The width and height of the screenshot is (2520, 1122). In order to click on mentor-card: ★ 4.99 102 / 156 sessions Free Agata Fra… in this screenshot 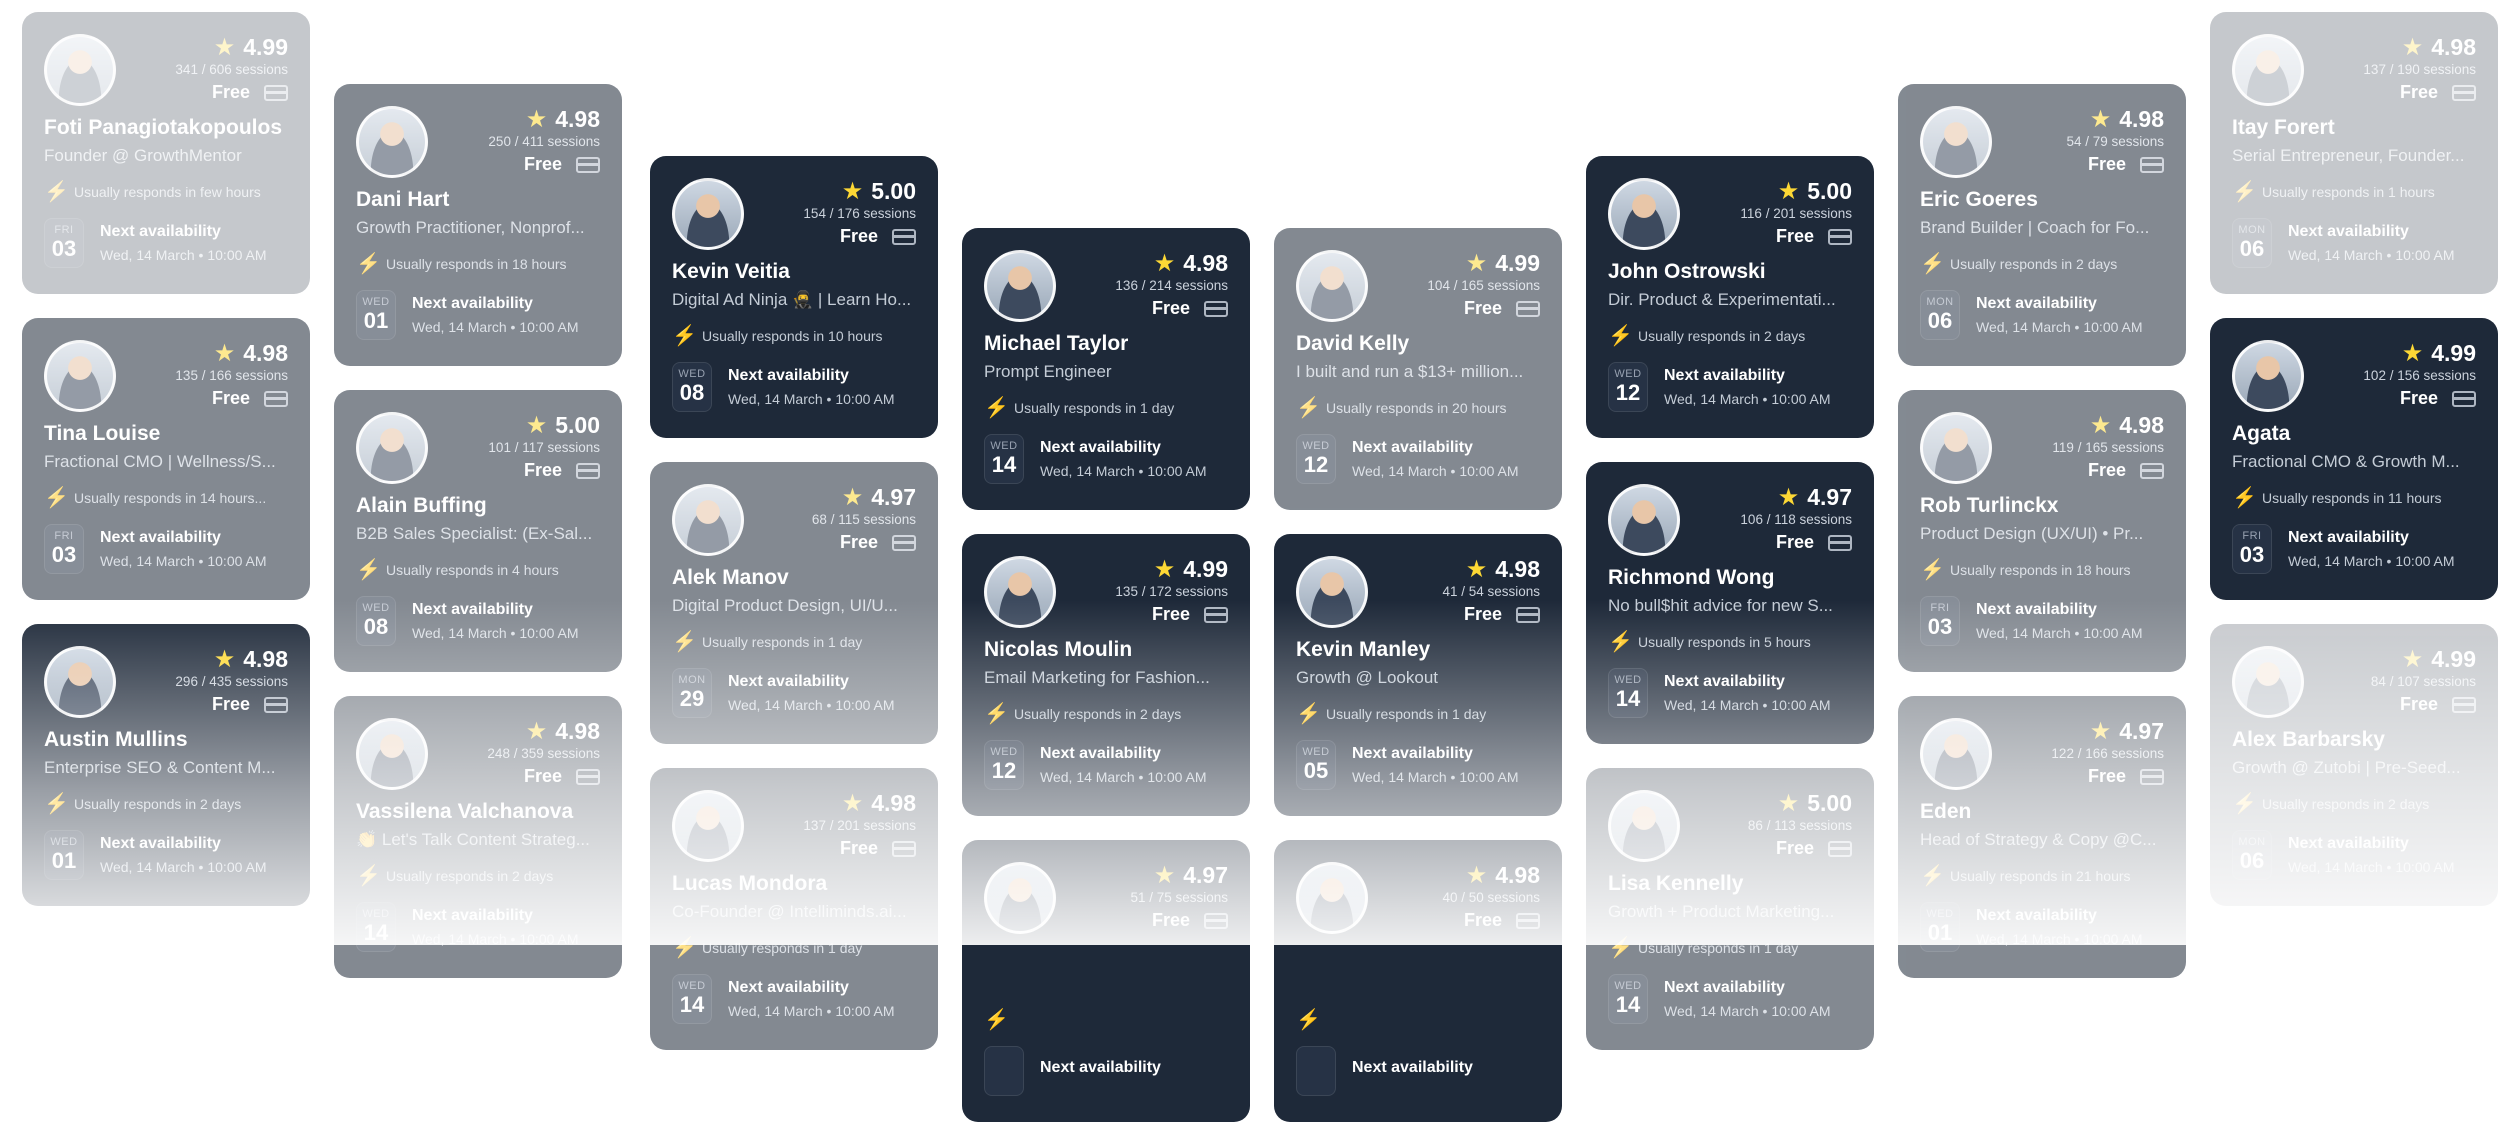, I will do `click(2354, 459)`.